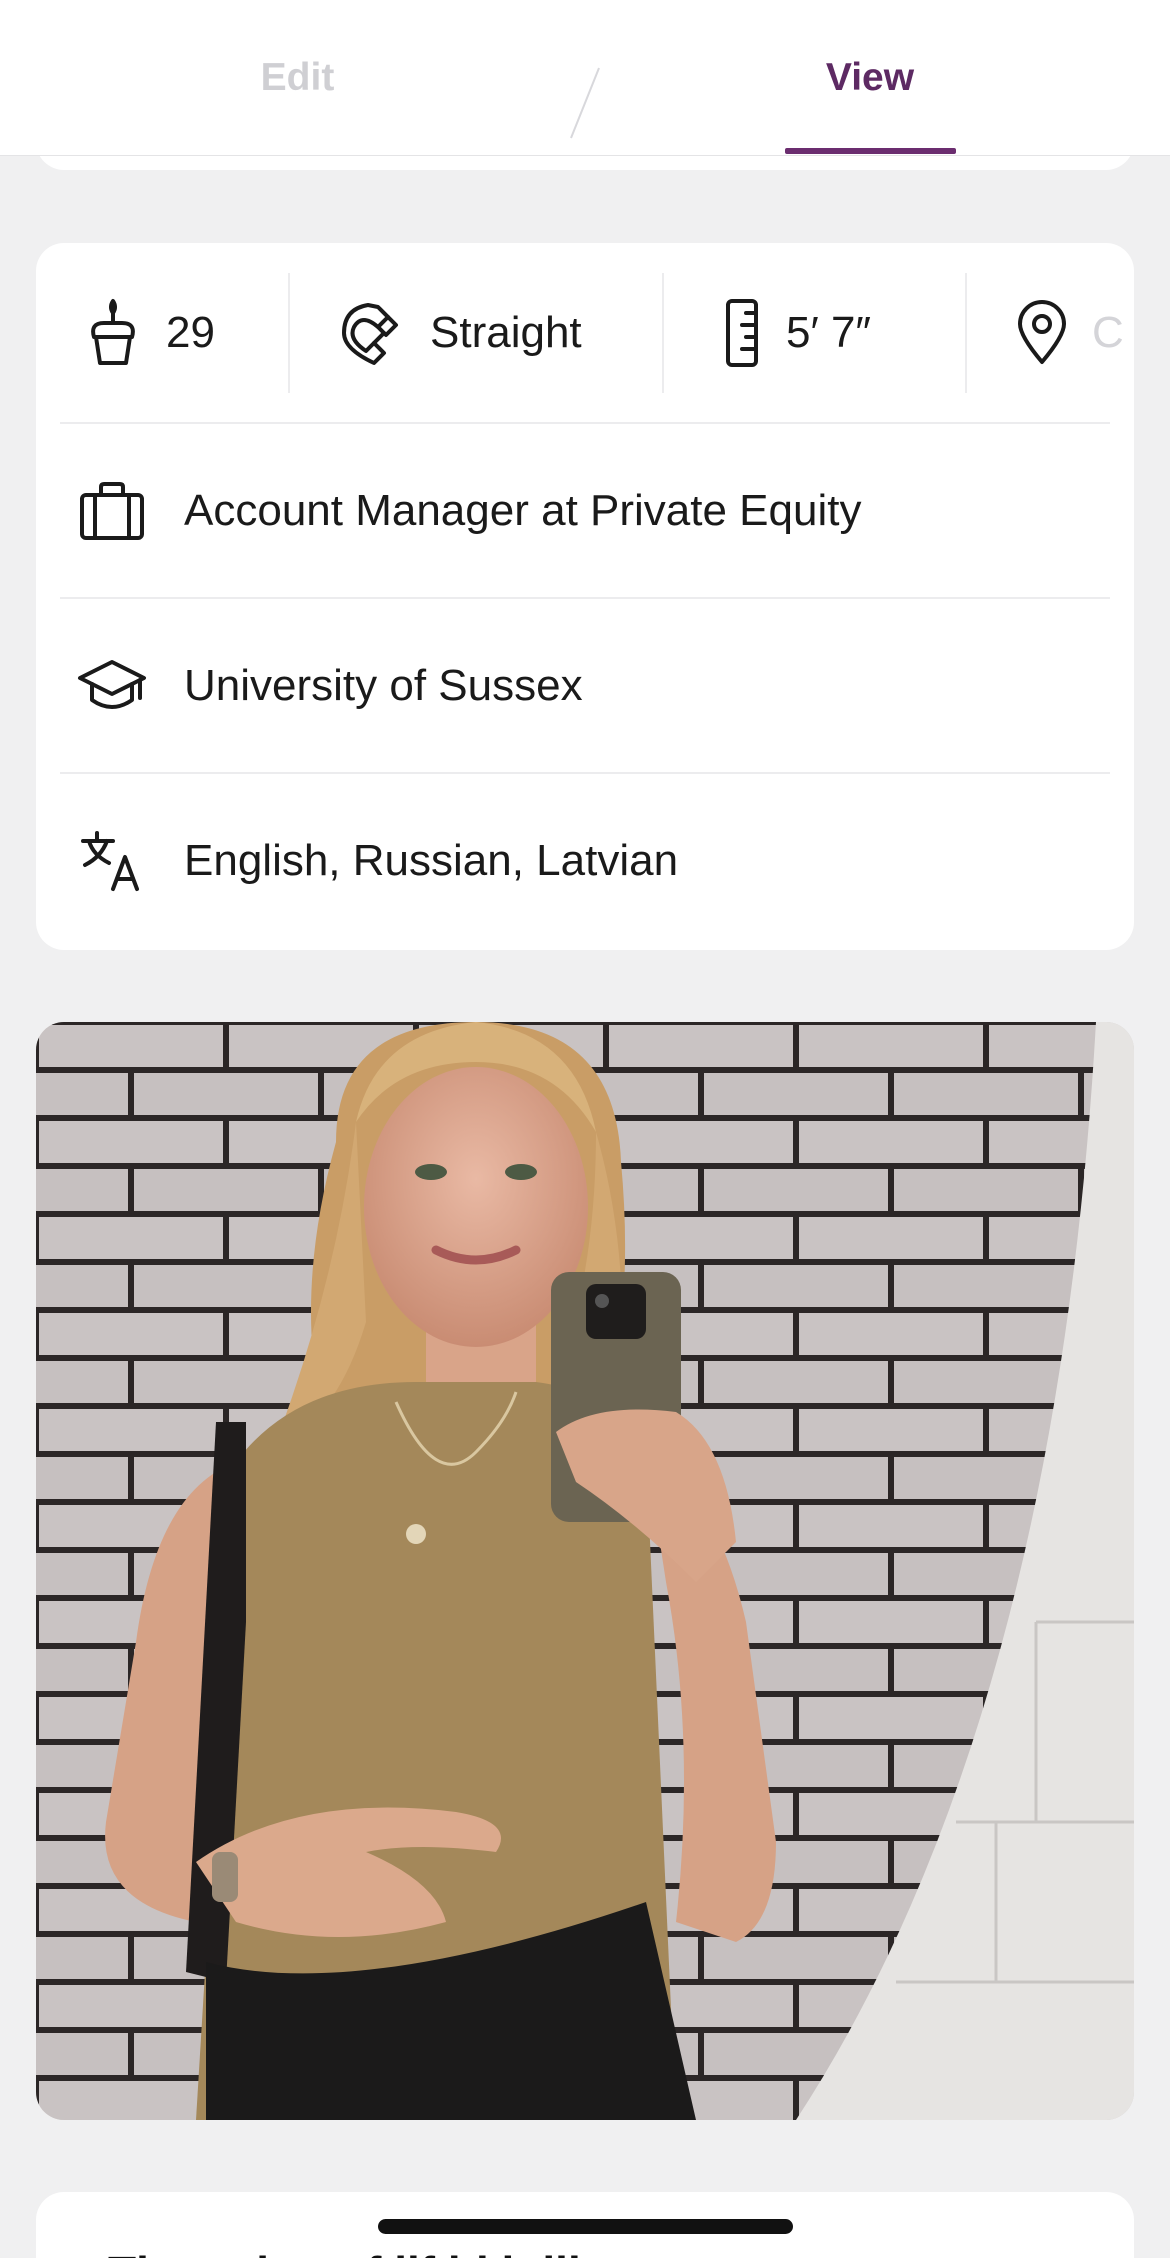 This screenshot has width=1170, height=2258. I want to click on location-value: C, so click(1108, 332).